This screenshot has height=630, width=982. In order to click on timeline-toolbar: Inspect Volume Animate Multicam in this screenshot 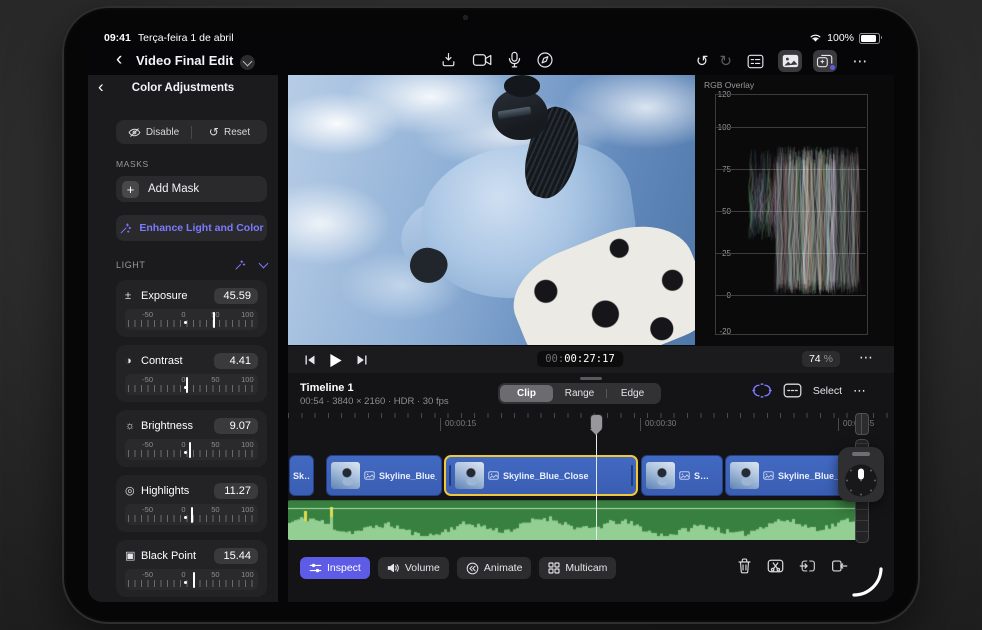, I will do `click(591, 570)`.